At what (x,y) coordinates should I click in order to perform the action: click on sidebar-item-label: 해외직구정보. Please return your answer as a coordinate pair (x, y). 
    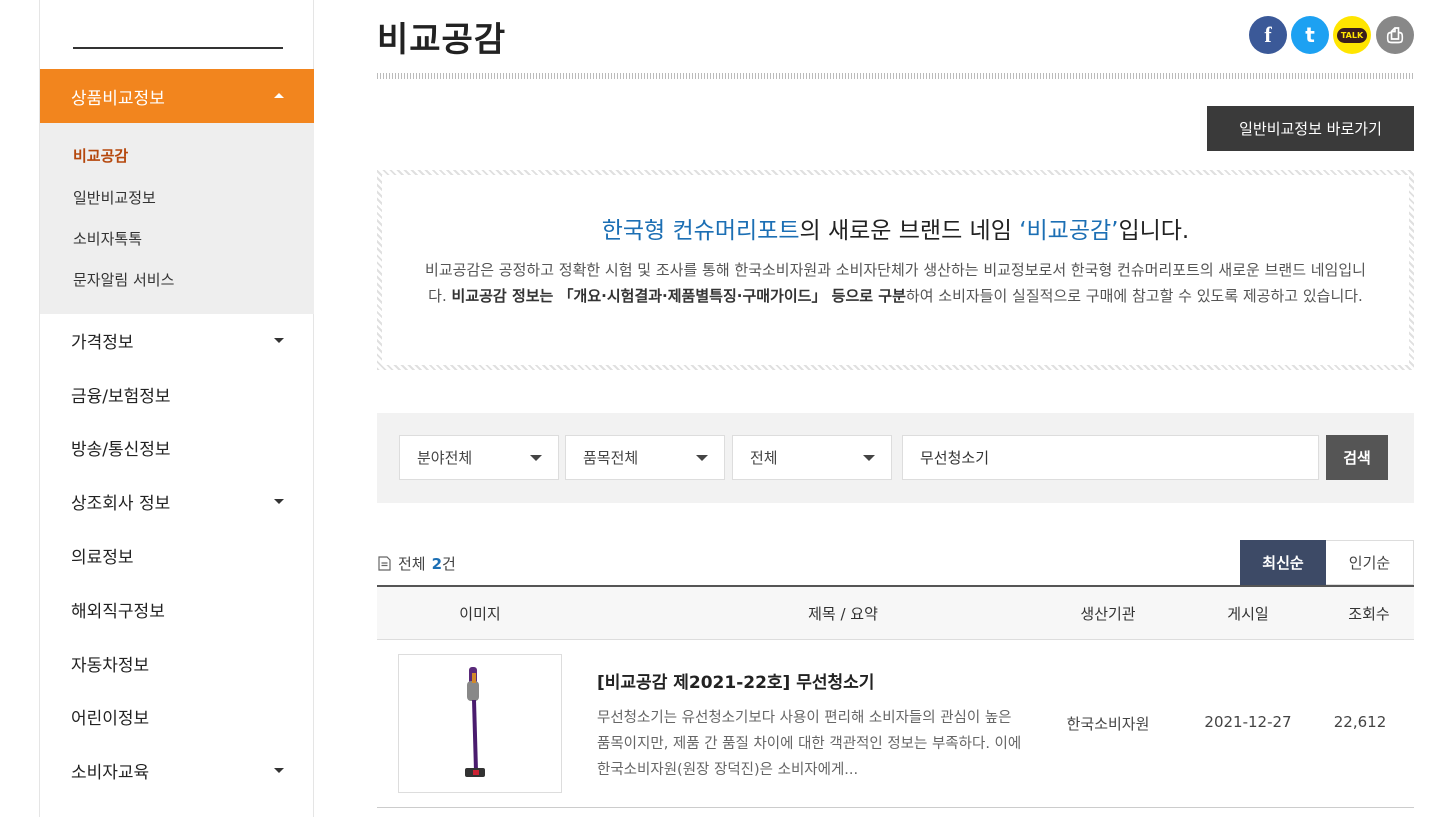
    Looking at the image, I should click on (118, 612).